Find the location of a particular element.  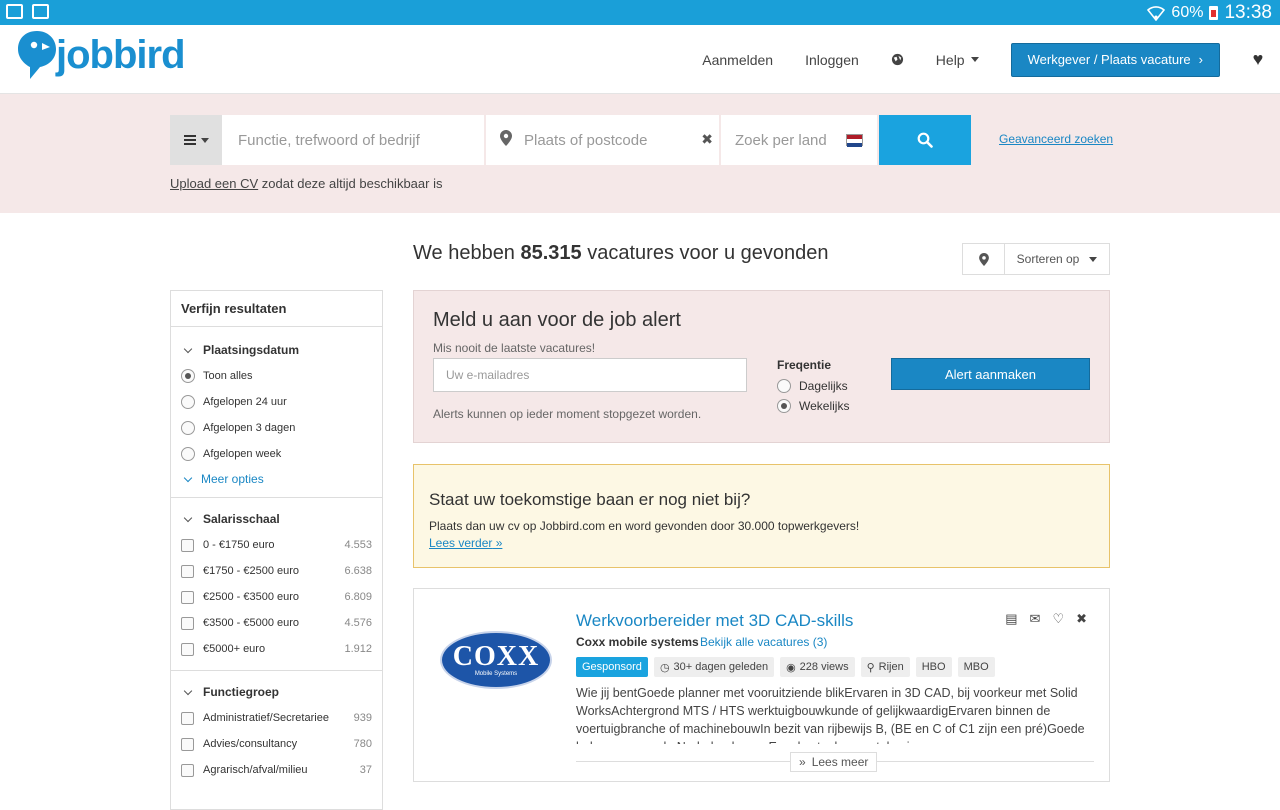

frequency-daily-option: Dagelijks is located at coordinates (813, 386).